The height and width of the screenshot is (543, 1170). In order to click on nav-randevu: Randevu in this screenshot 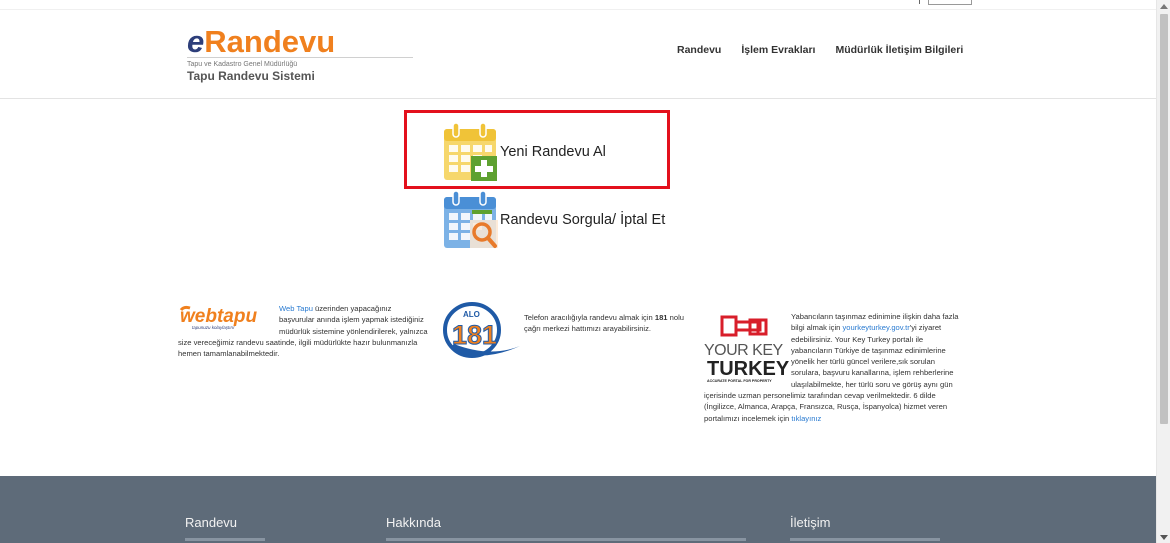, I will do `click(699, 50)`.